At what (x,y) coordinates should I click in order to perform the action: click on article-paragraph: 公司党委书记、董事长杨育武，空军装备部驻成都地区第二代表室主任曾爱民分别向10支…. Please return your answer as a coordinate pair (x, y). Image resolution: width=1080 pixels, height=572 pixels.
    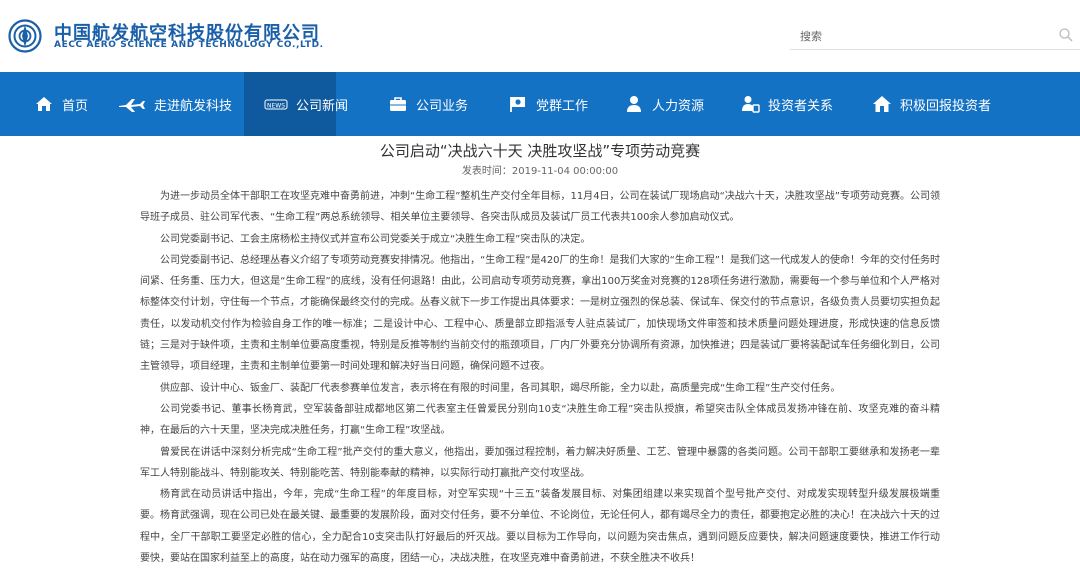
    Looking at the image, I should click on (540, 420).